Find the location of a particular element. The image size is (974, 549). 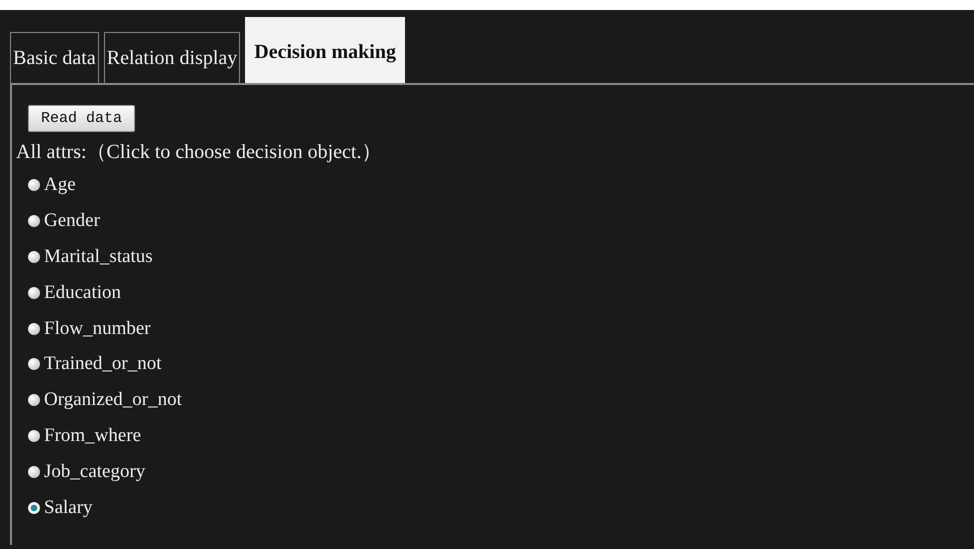

radio-label: Gender is located at coordinates (72, 221).